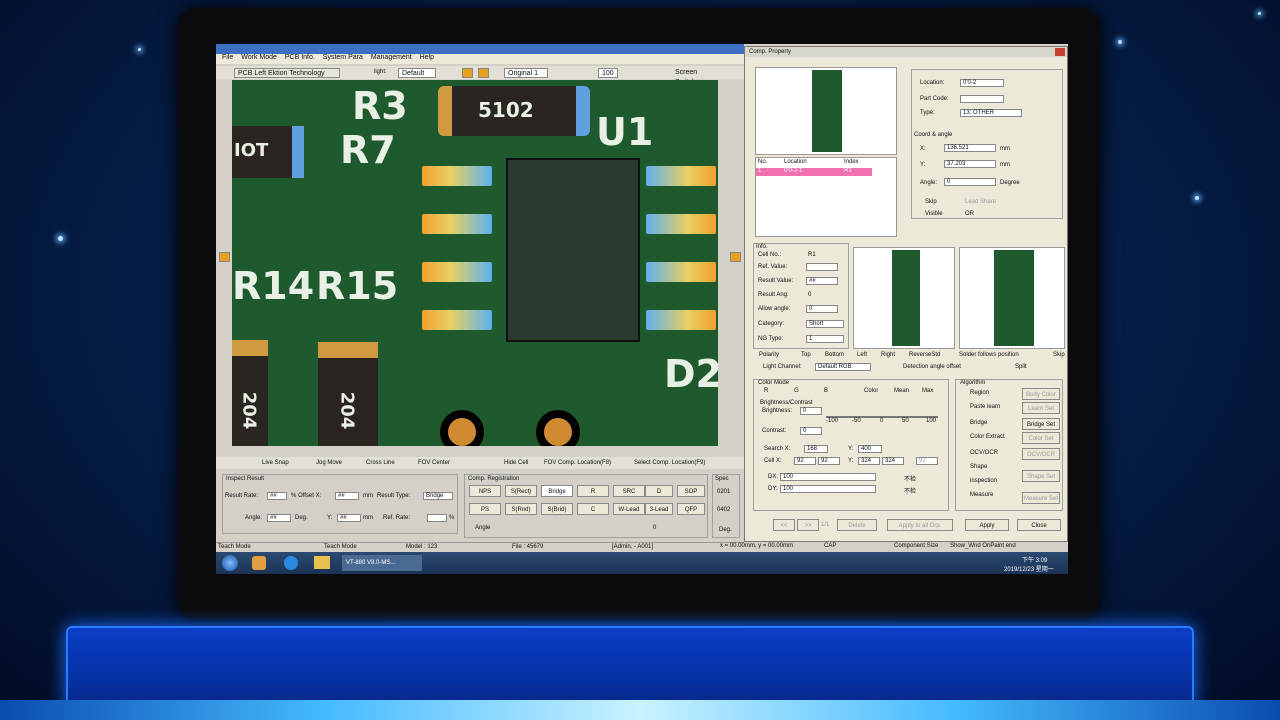 Image resolution: width=1280 pixels, height=720 pixels. What do you see at coordinates (557, 491) in the screenshot?
I see `bridge-button: Bridge` at bounding box center [557, 491].